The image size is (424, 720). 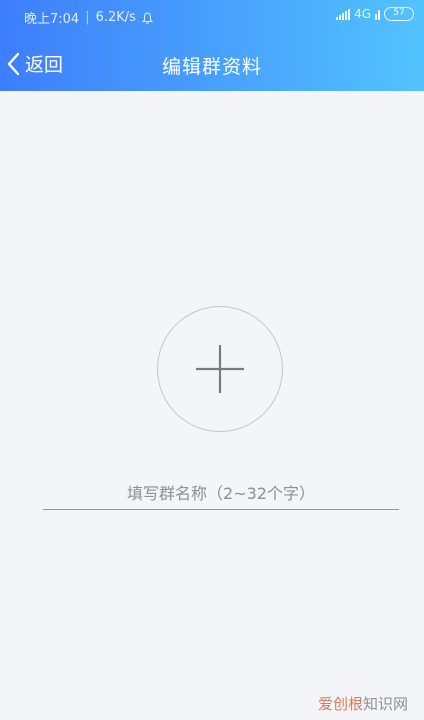 What do you see at coordinates (211, 67) in the screenshot?
I see `page-title: 编辑群资料` at bounding box center [211, 67].